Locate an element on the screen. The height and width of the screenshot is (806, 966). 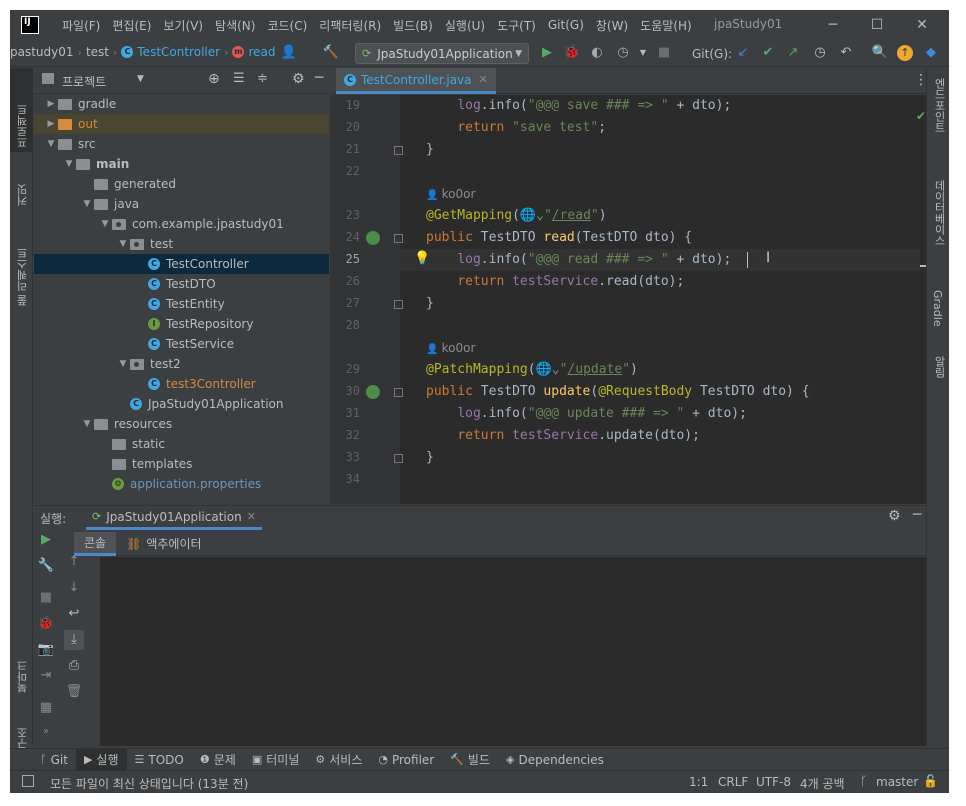
gradle-tool-button: Gradle is located at coordinates (937, 320).